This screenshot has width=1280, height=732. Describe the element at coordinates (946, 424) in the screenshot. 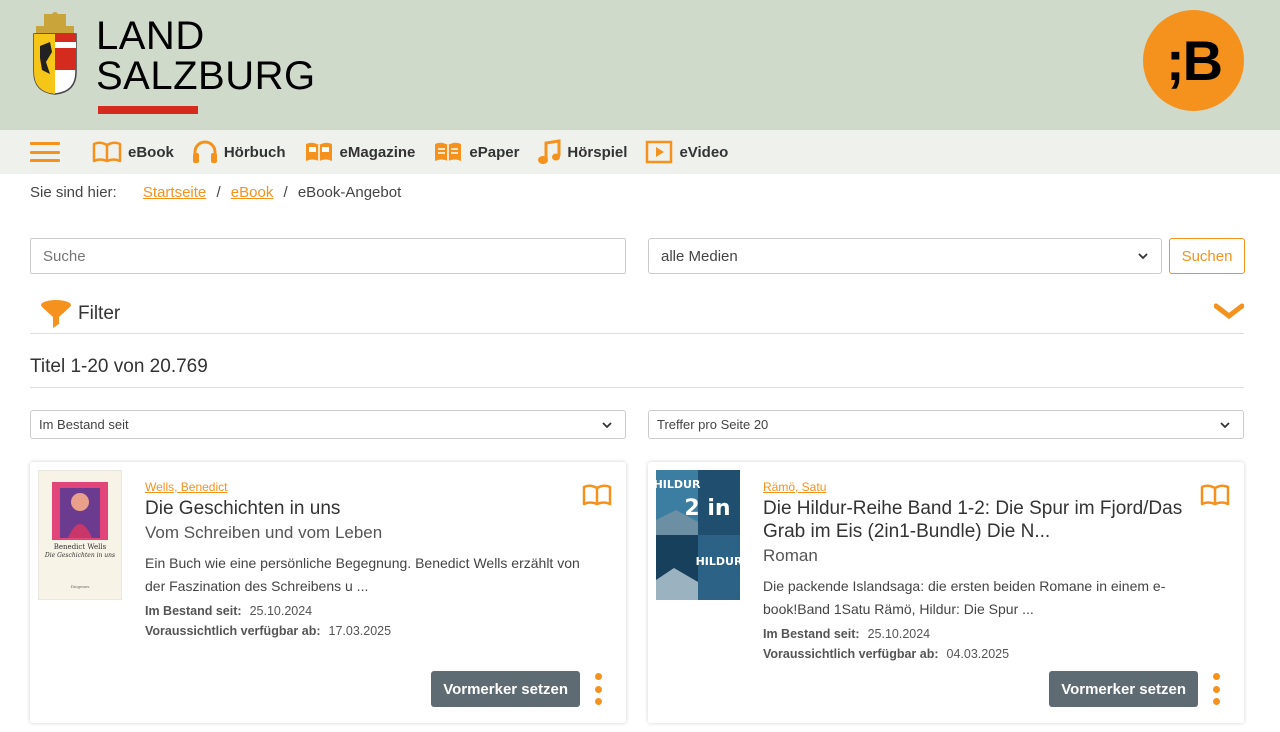

I see `per-page-select: Treffer pro Seite 20` at that location.